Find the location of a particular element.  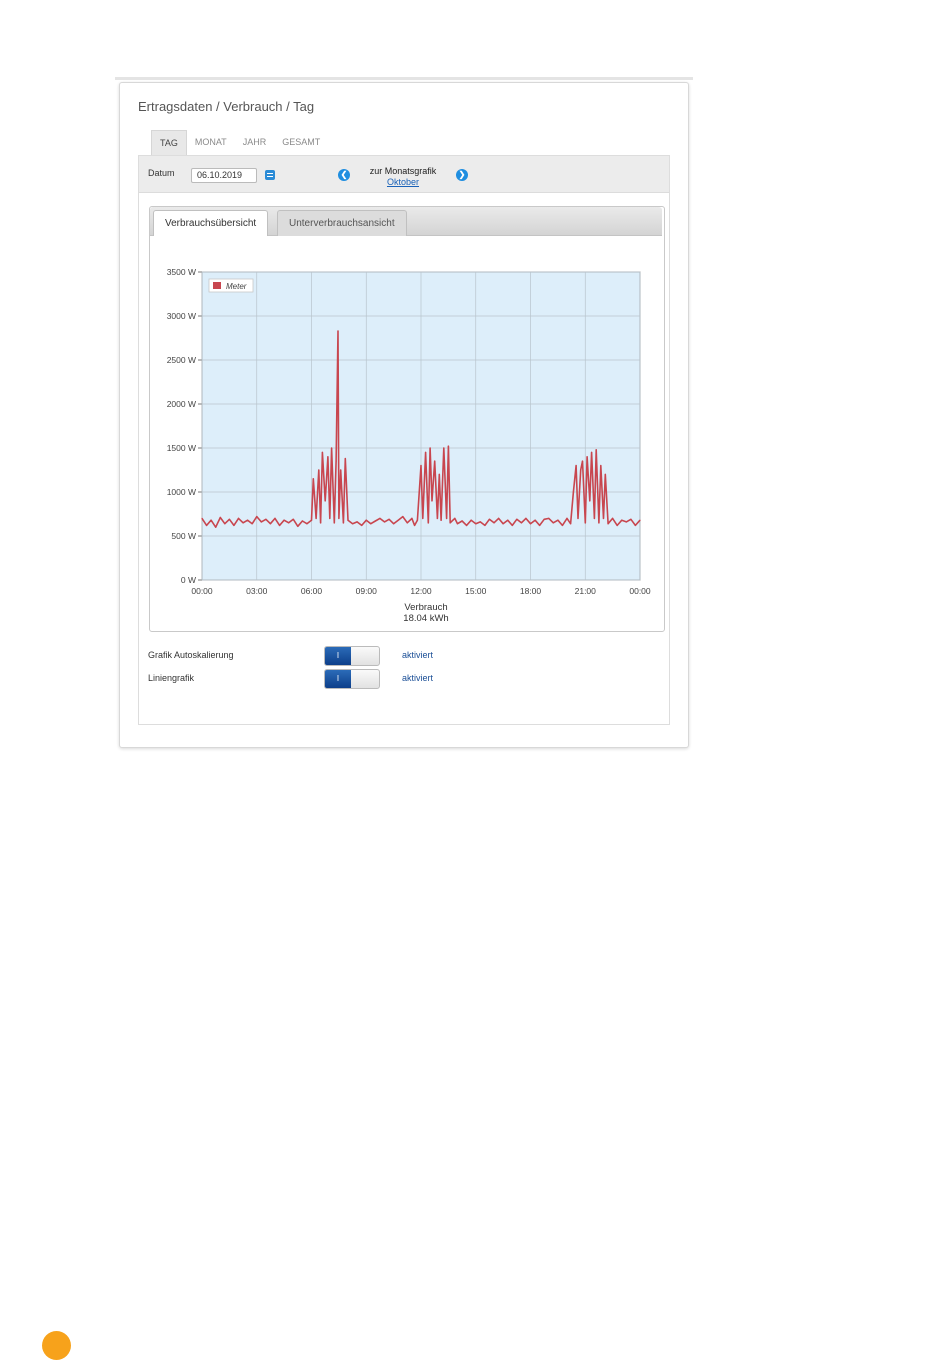

y-tick-label: 2500 W is located at coordinates (181, 360).